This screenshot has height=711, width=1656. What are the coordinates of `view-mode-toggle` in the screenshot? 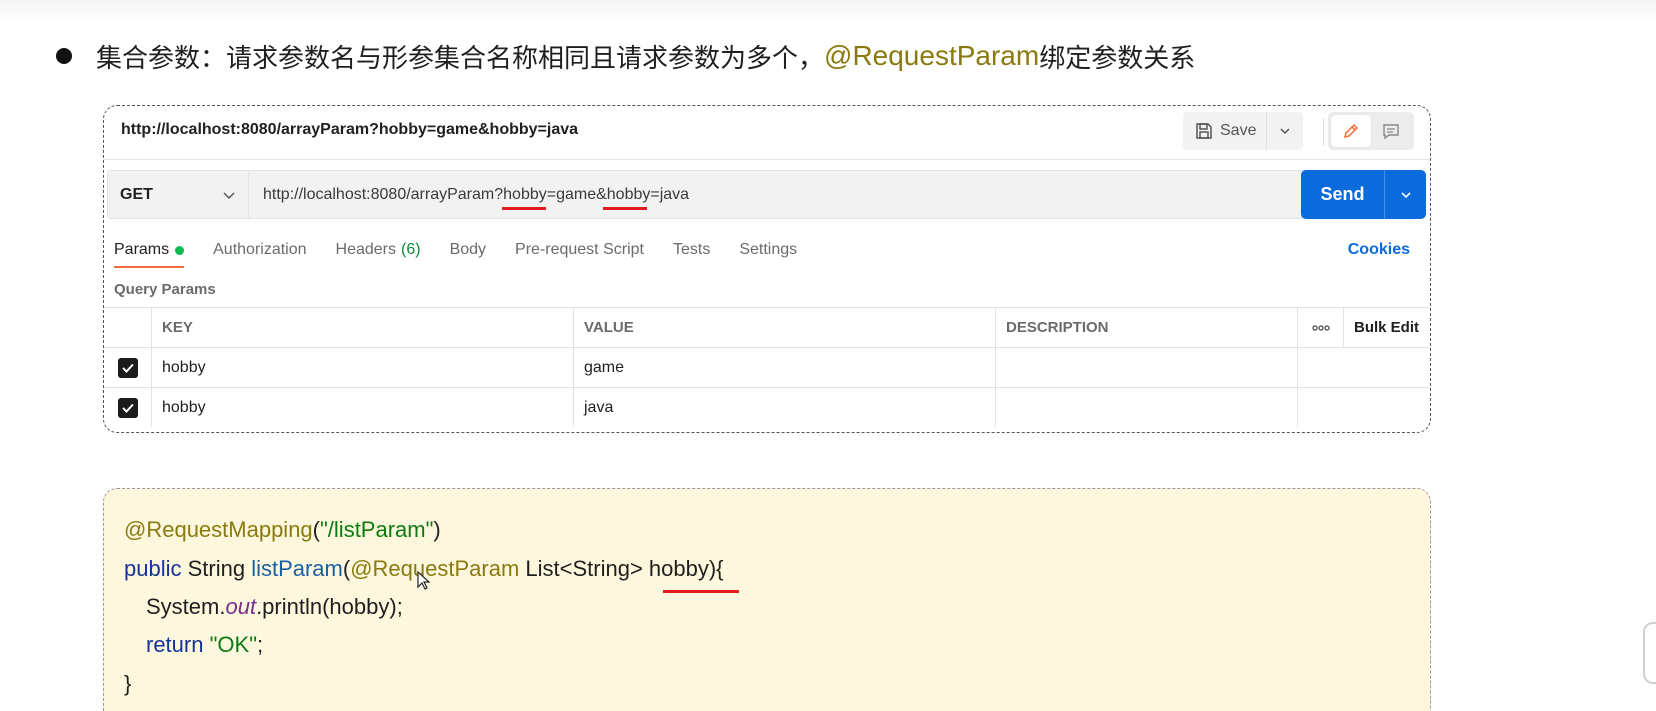 It's located at (1371, 131).